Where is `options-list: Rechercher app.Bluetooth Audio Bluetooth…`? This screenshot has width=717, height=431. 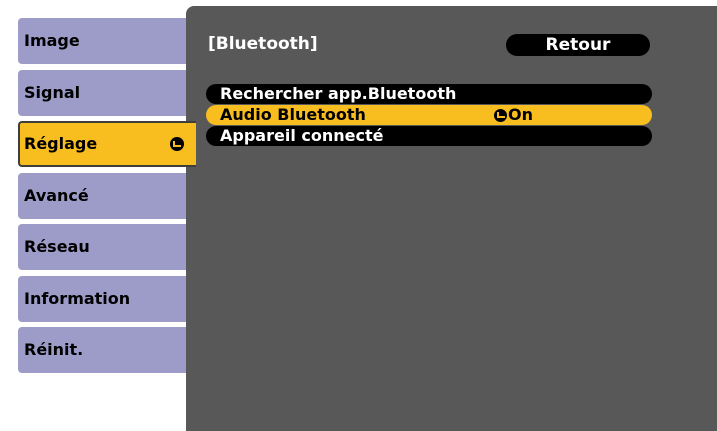 options-list: Rechercher app.Bluetooth Audio Bluetooth… is located at coordinates (429, 115).